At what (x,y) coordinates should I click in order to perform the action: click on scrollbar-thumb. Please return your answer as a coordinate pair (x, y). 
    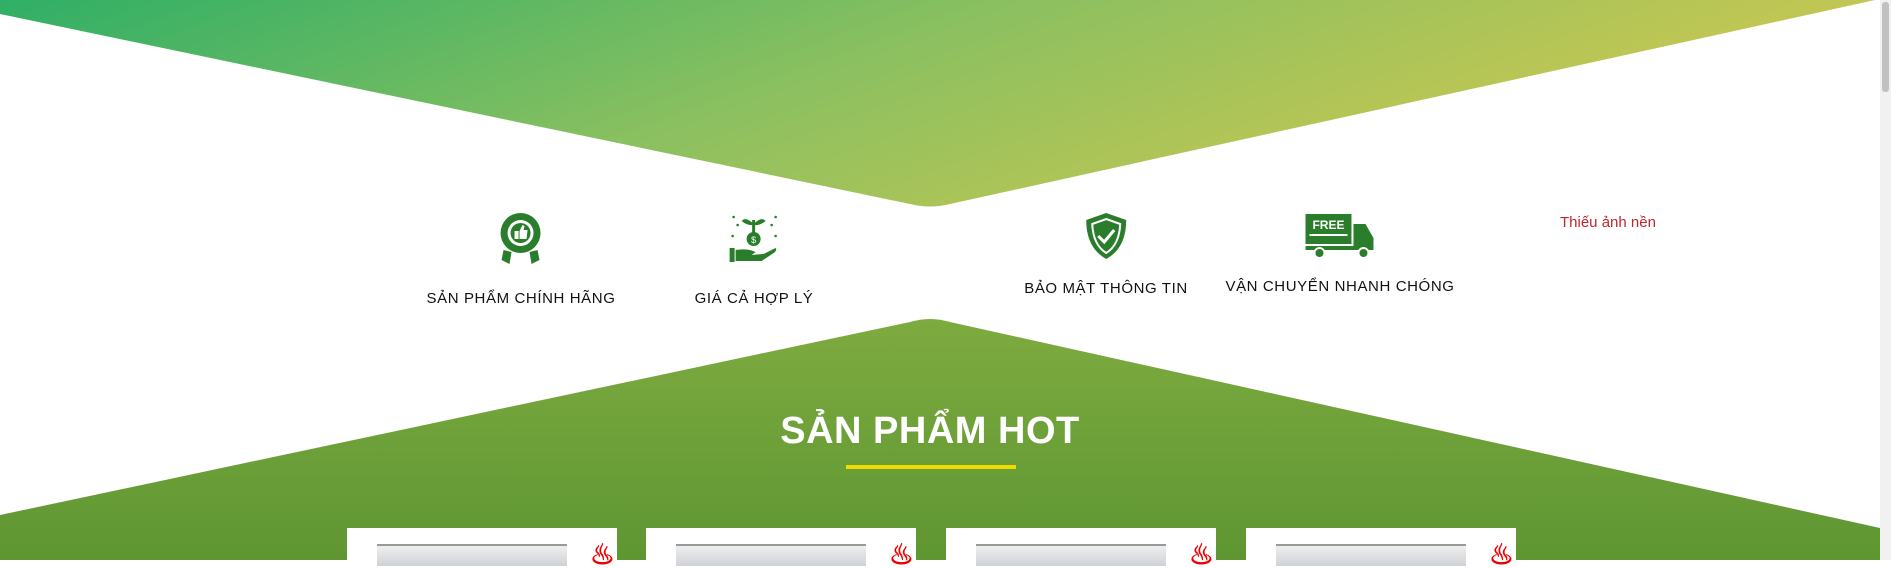
    Looking at the image, I should click on (1885, 47).